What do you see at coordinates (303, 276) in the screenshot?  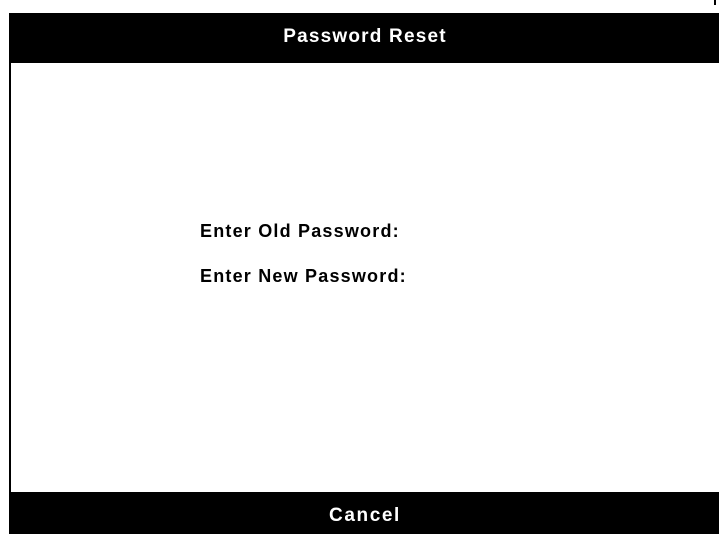 I see `new-password-label: Enter New Password:` at bounding box center [303, 276].